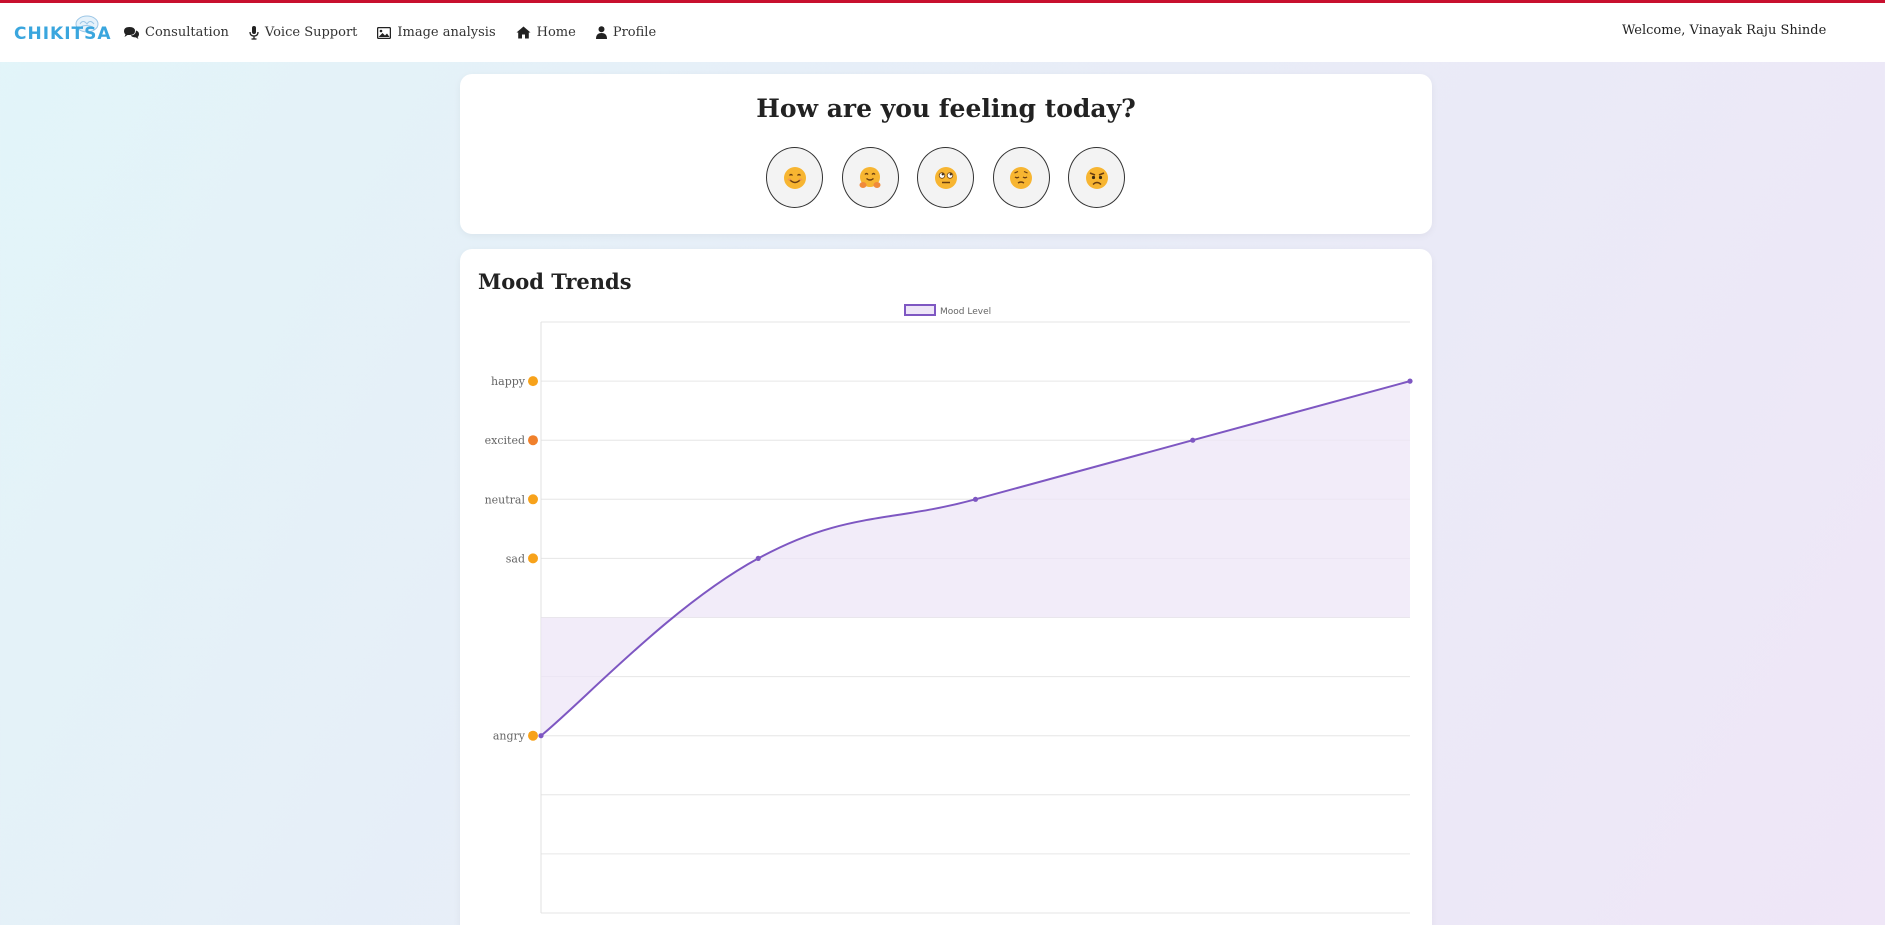 The width and height of the screenshot is (1885, 925). I want to click on mood-button-sad, so click(1021, 177).